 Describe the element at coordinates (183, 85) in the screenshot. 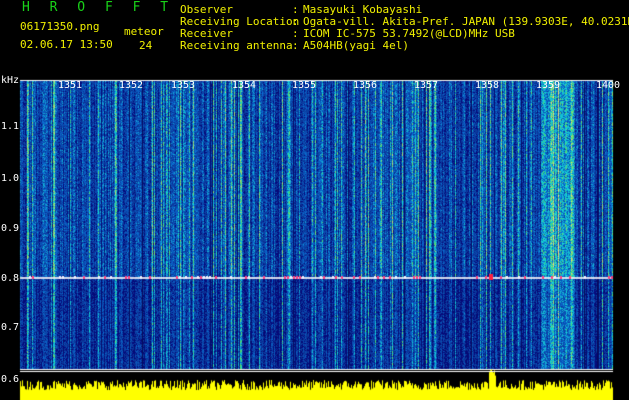

I see `x-tick-1353: 1353` at that location.